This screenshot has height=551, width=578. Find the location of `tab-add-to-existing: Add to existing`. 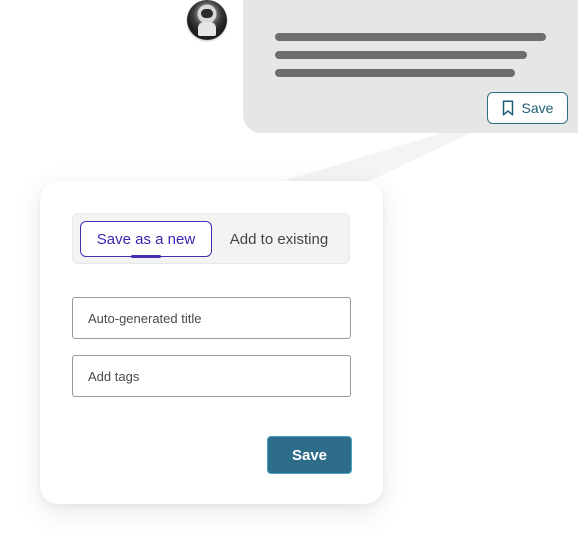

tab-add-to-existing: Add to existing is located at coordinates (279, 239).